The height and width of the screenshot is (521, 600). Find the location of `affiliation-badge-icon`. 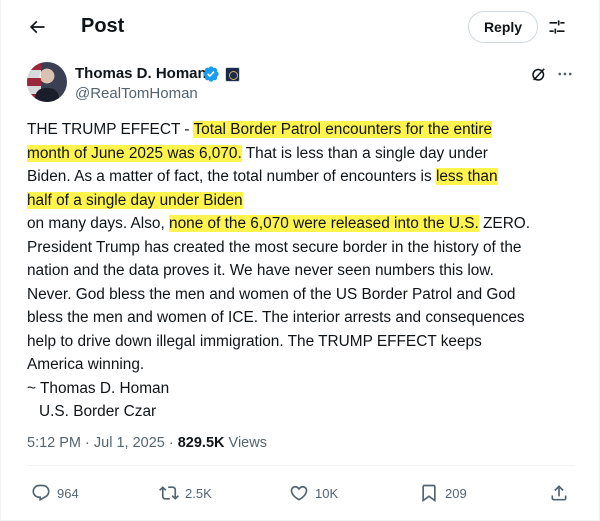

affiliation-badge-icon is located at coordinates (232, 74).